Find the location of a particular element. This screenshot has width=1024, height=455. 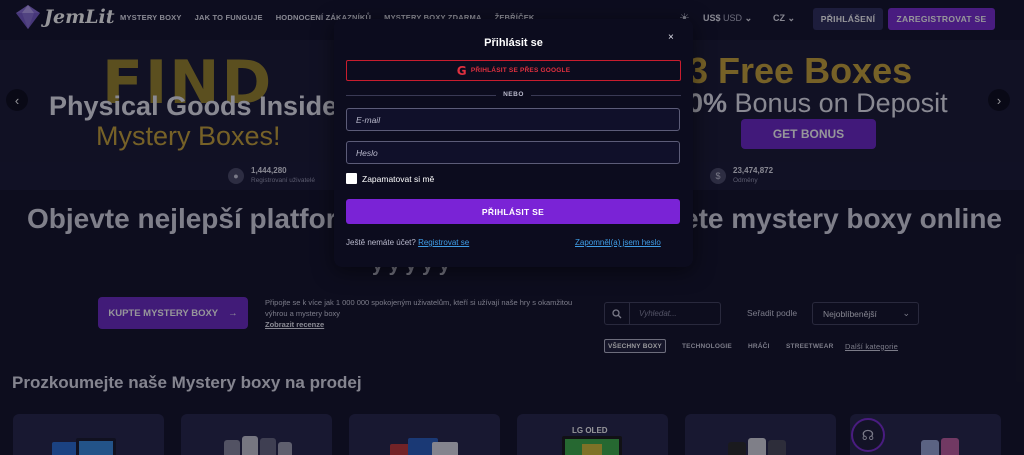

google-login-label: PŘIHLÁSIT SE PŘES GOOGLE is located at coordinates (520, 70).